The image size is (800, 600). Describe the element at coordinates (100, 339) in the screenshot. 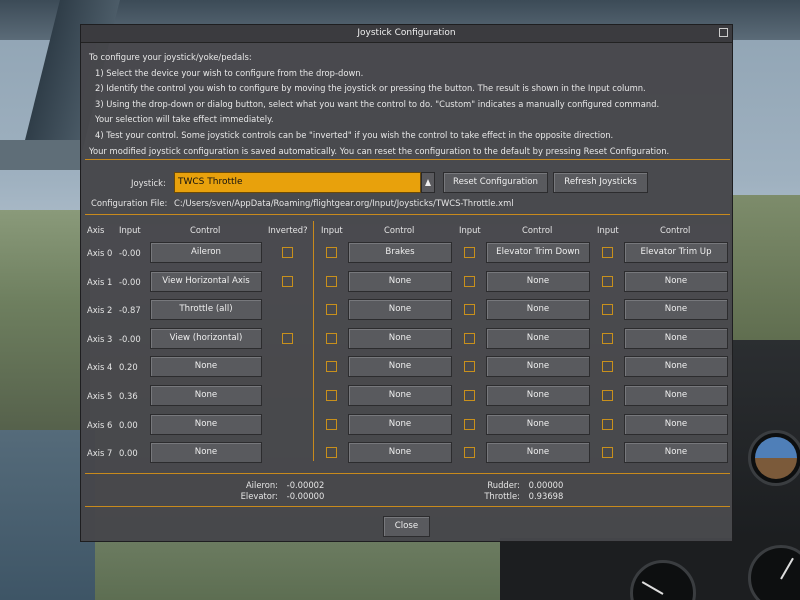

I see `axis-name: Axis 3` at that location.